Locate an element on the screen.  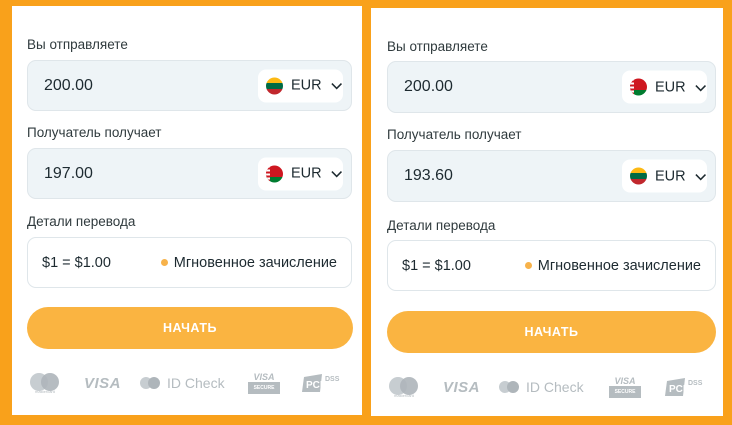
receive-amount-field: 197.00 EUR is located at coordinates (189, 173).